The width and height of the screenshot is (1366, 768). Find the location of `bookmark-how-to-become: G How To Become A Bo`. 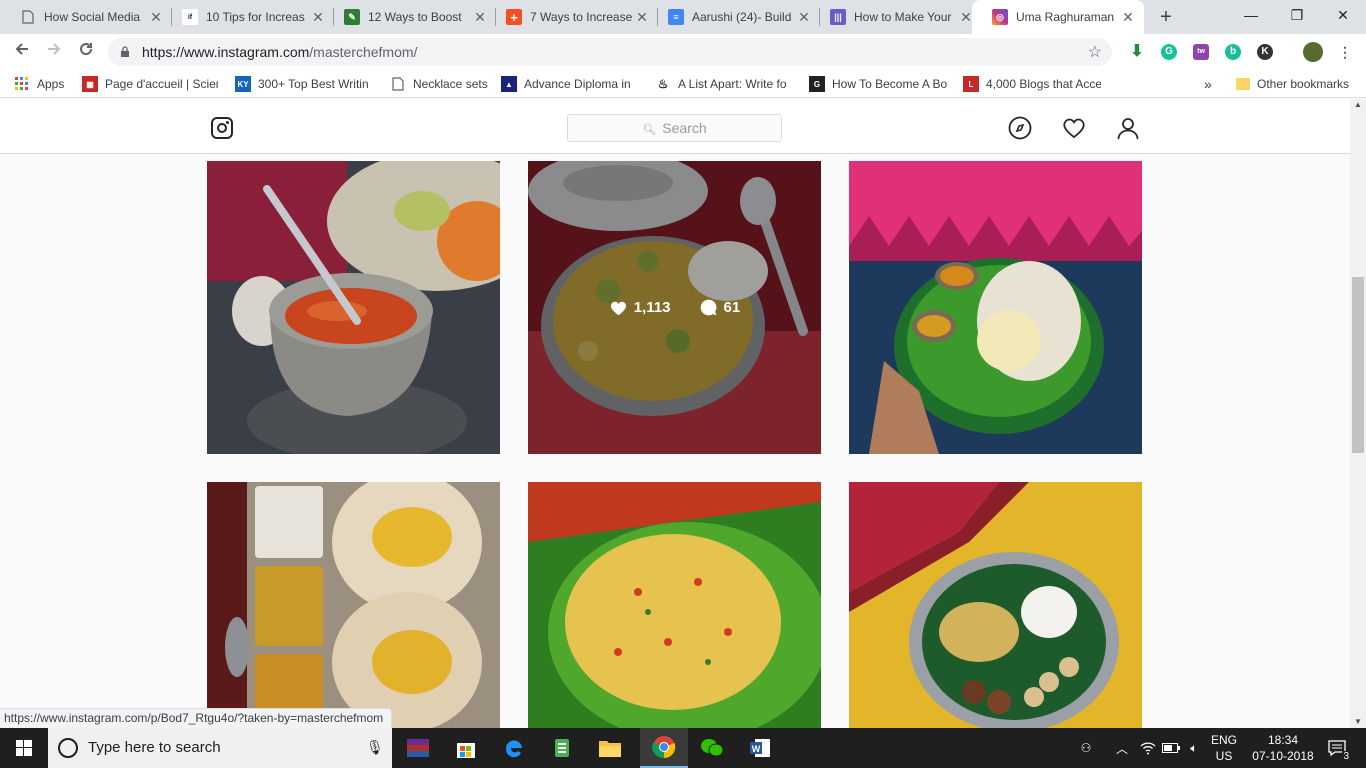

bookmark-how-to-become: G How To Become A Bo is located at coordinates (878, 84).